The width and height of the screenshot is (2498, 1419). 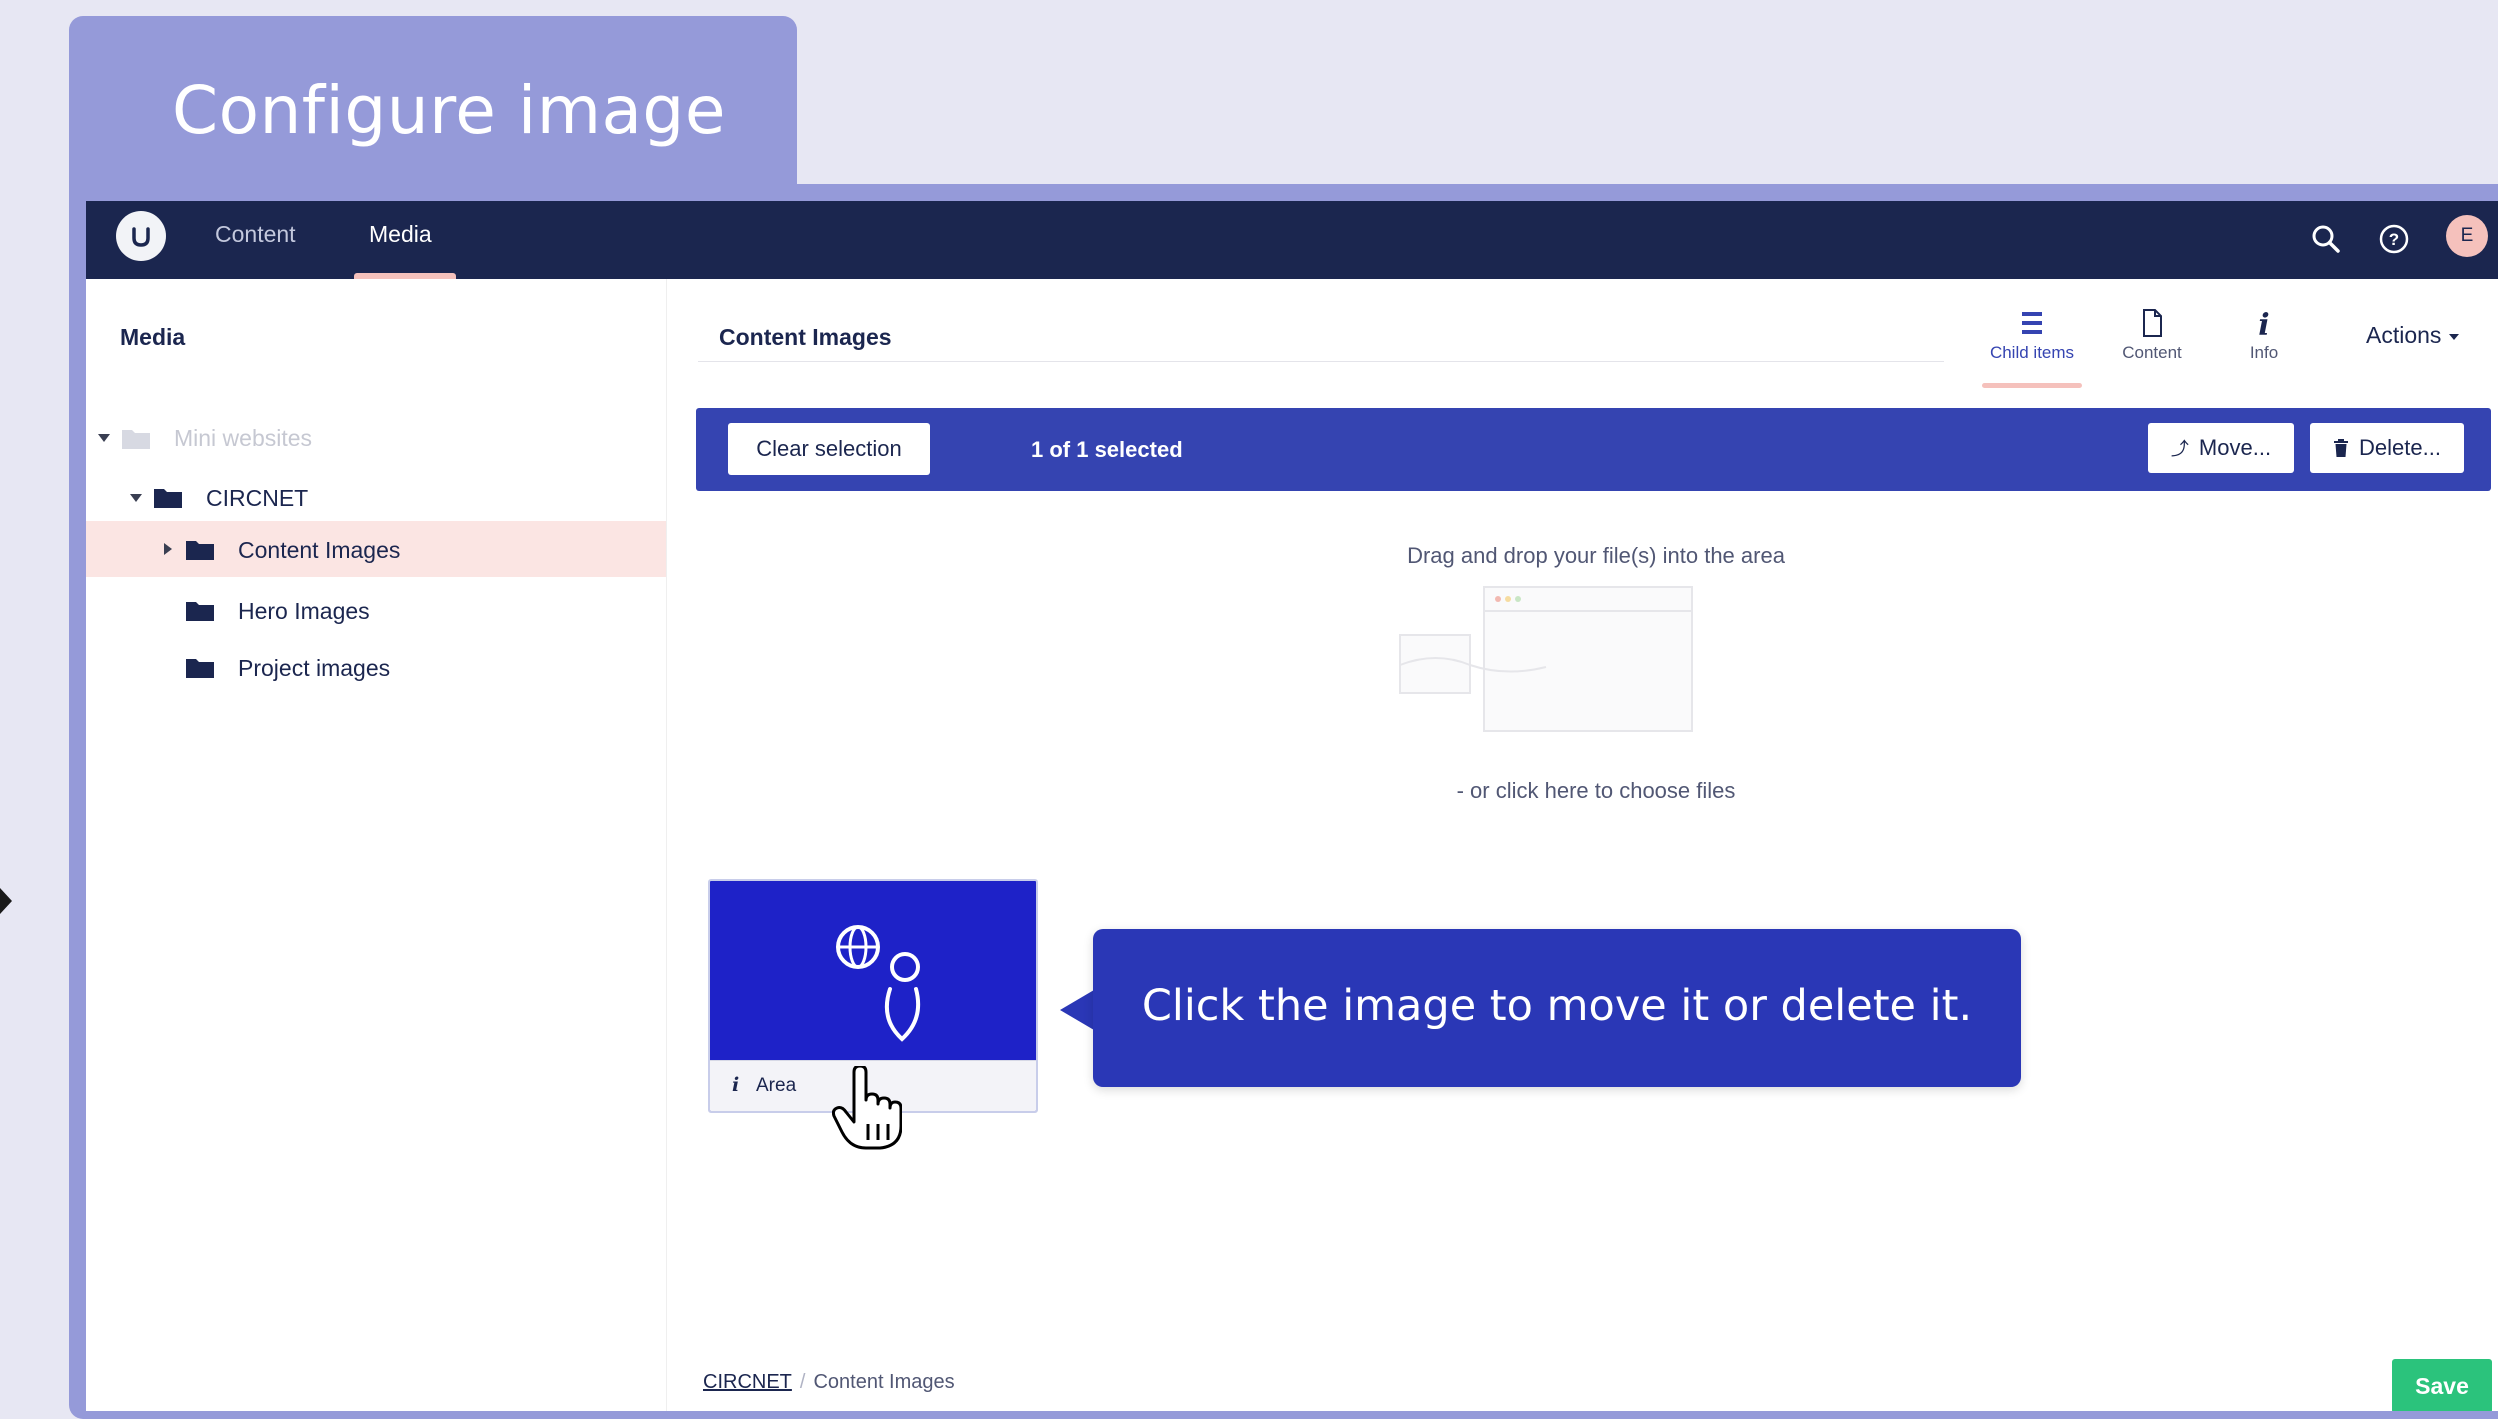 I want to click on caret-right-icon, so click(x=168, y=549).